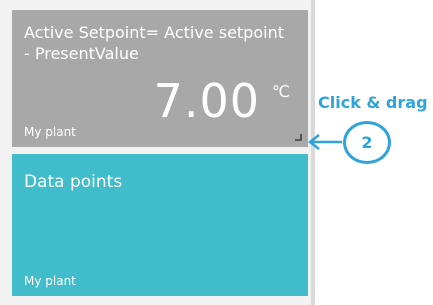 The width and height of the screenshot is (433, 305). Describe the element at coordinates (367, 142) in the screenshot. I see `step-number-badge: 2` at that location.